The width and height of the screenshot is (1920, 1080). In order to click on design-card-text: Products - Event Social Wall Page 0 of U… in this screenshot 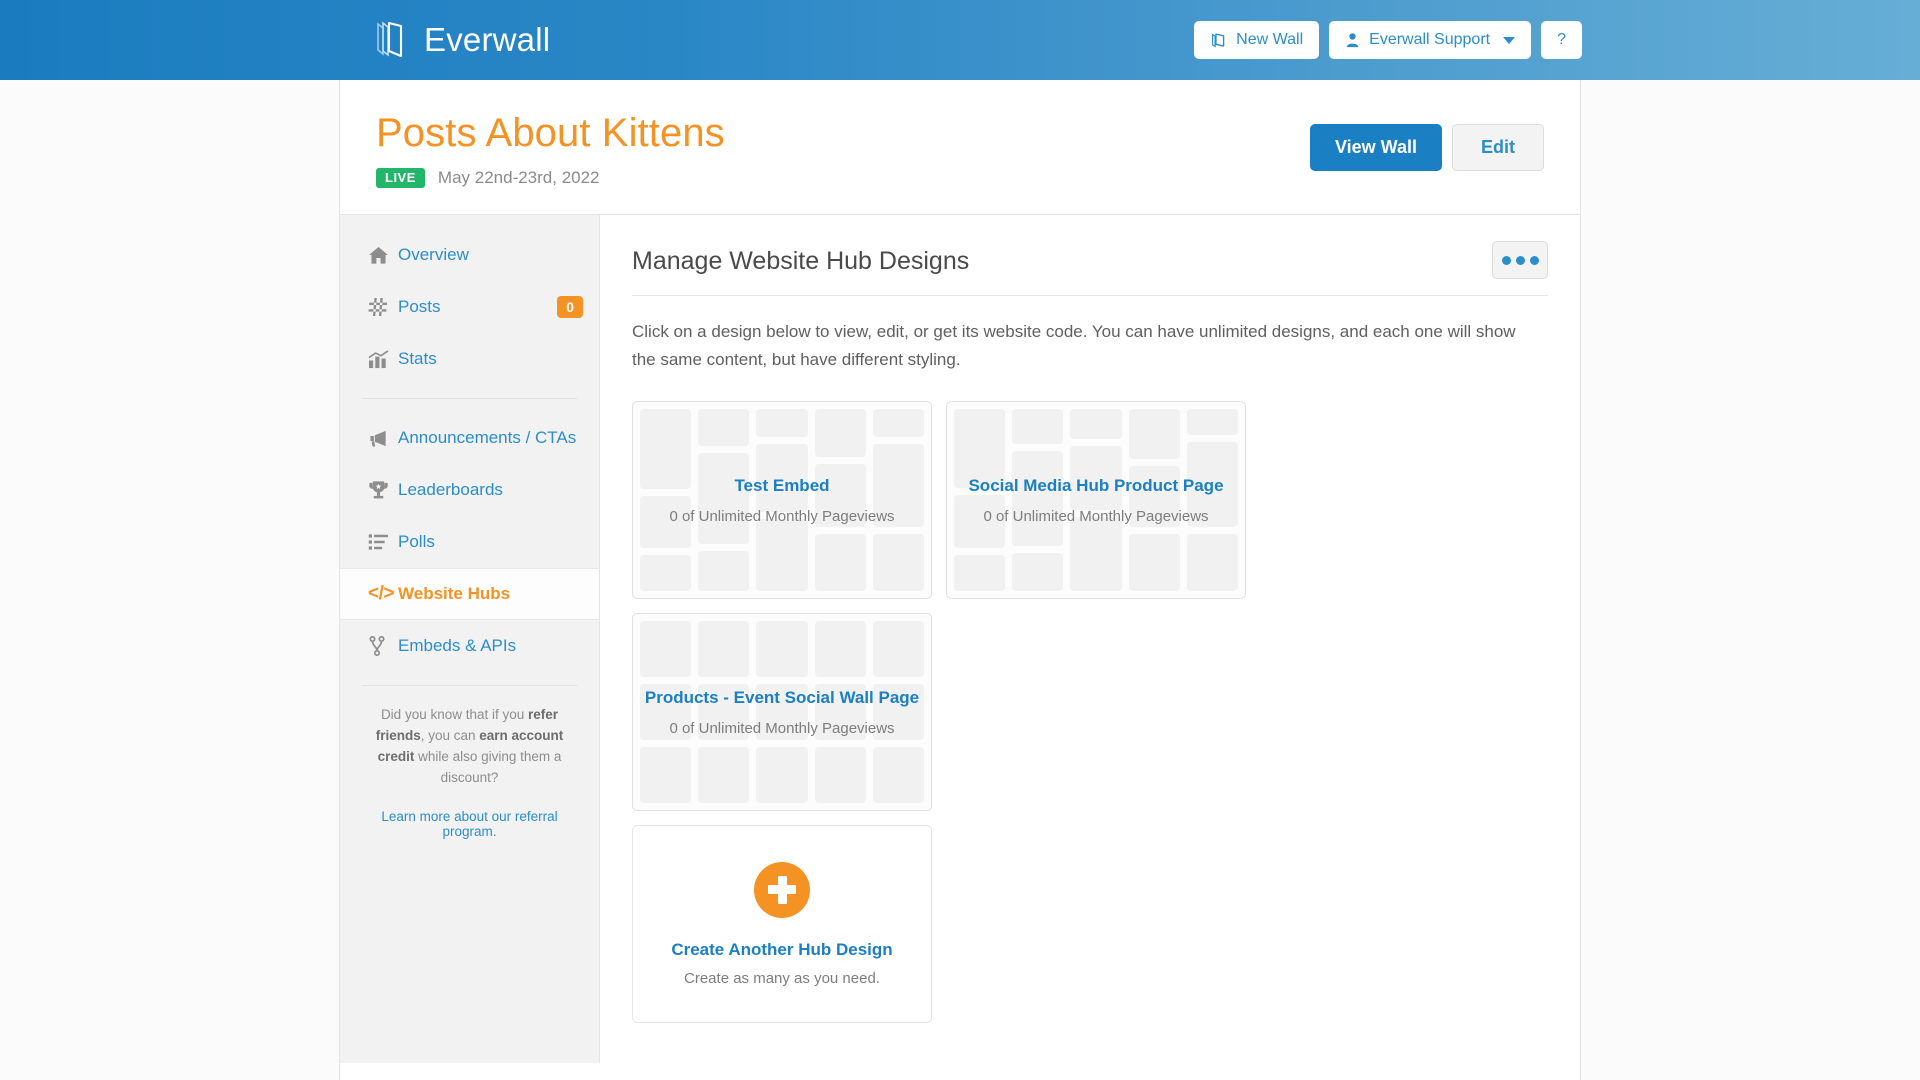, I will do `click(782, 712)`.